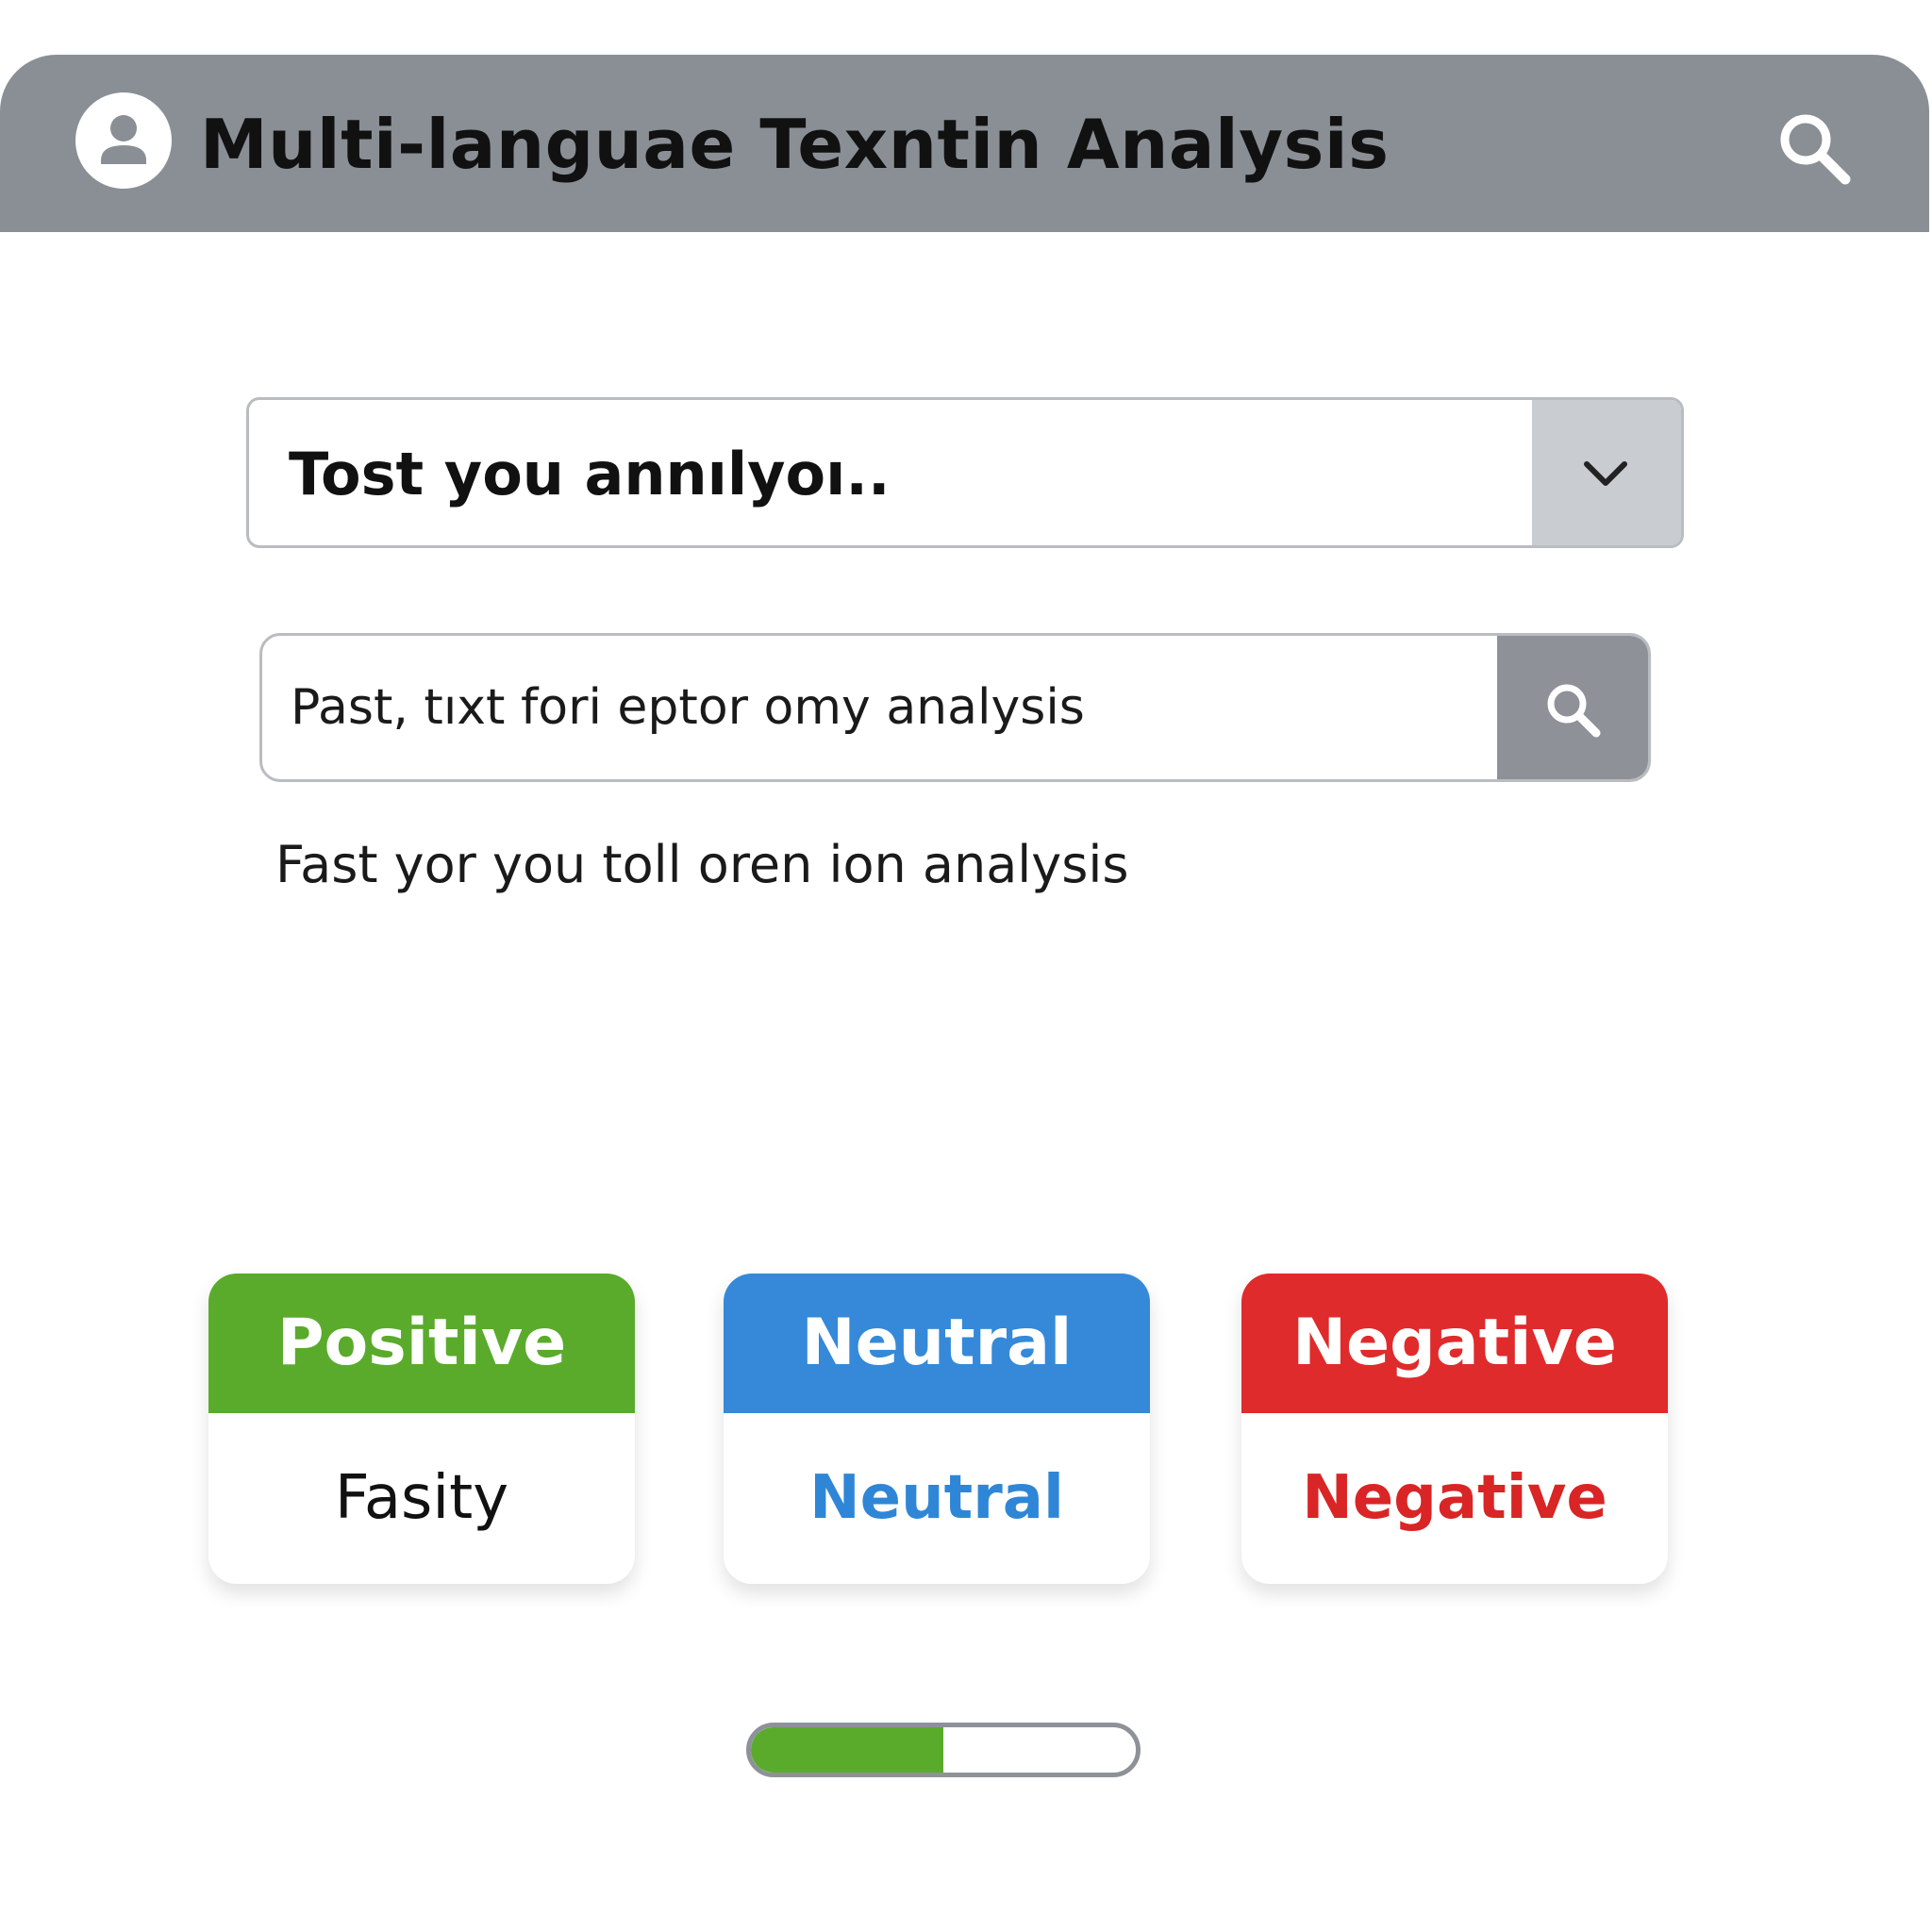 Image resolution: width=1932 pixels, height=1932 pixels. Describe the element at coordinates (1454, 1343) in the screenshot. I see `card-header: Negative` at that location.